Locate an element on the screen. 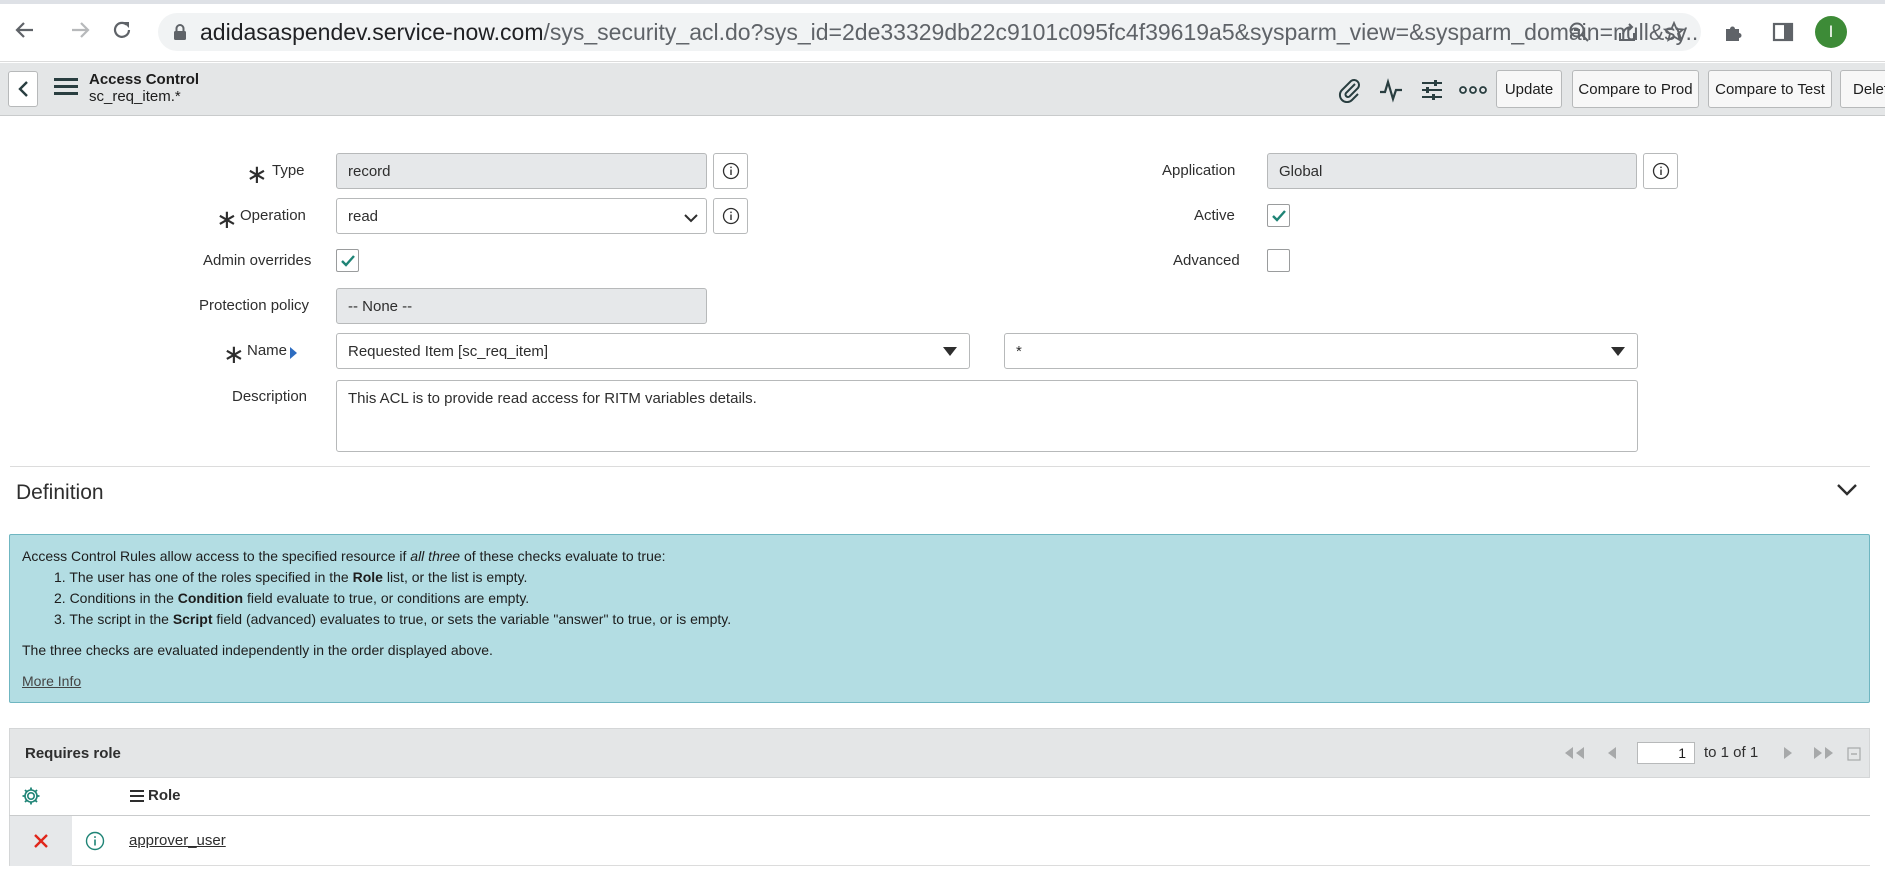 This screenshot has height=871, width=1885. page-number-input: 1 is located at coordinates (1666, 753).